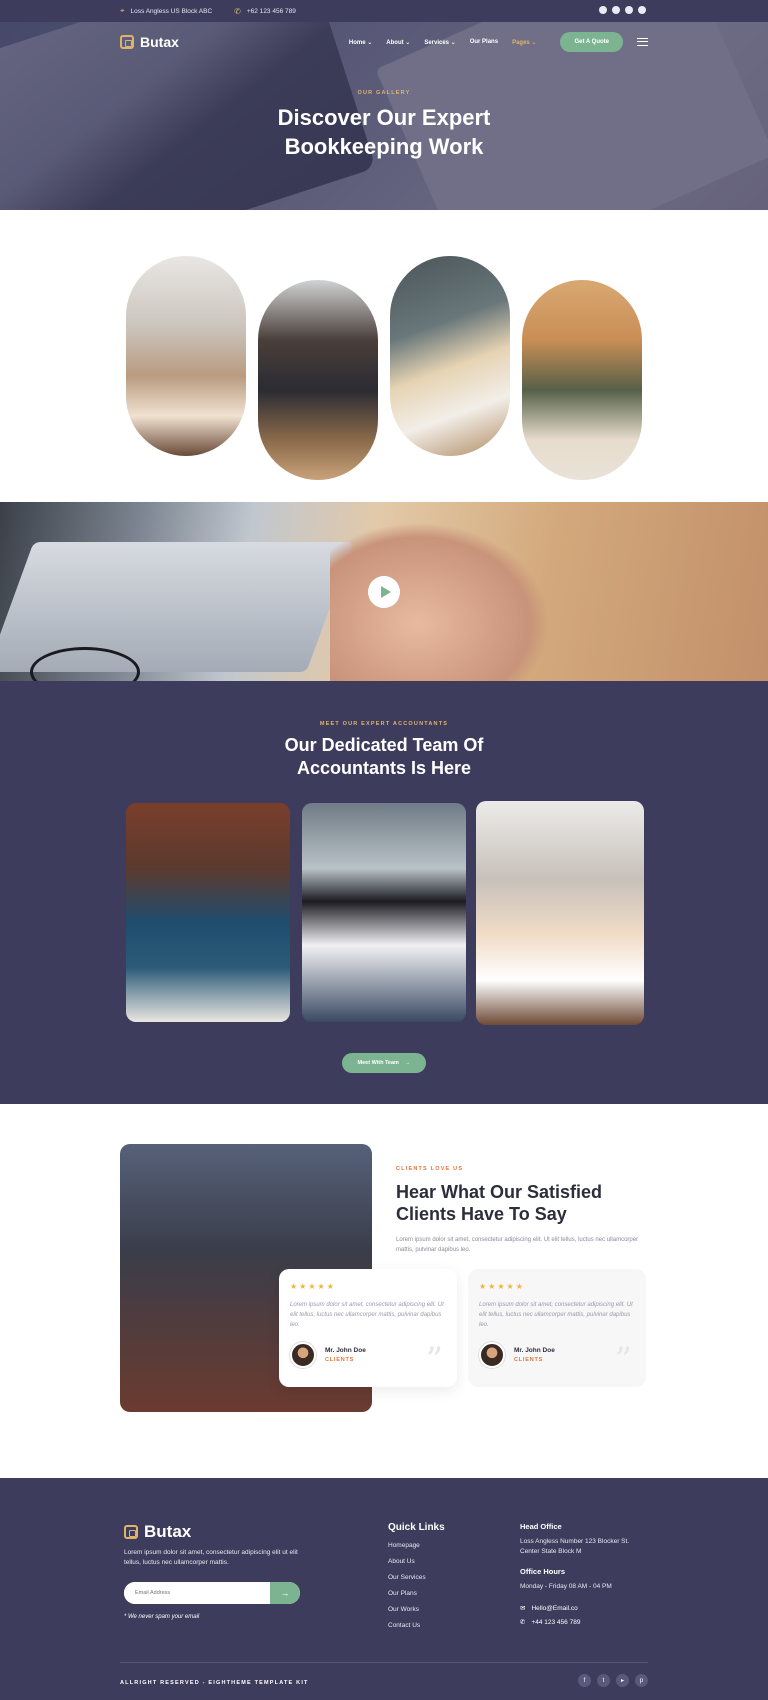  I want to click on youtube-icon: ▸, so click(622, 1680).